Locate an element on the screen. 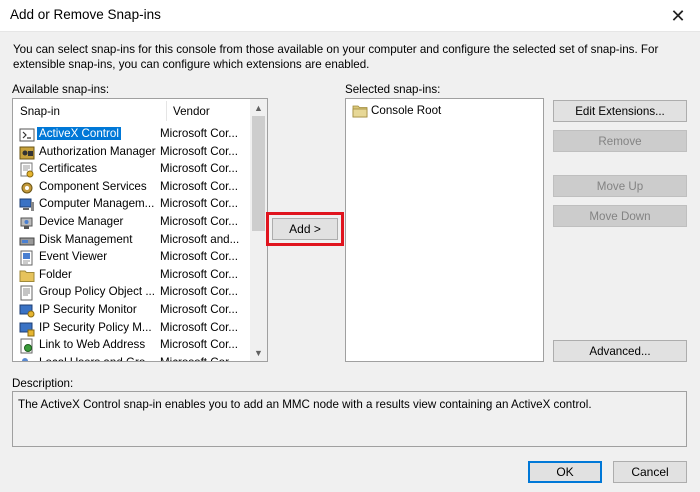 This screenshot has height=492, width=700. authorization-manager-icon is located at coordinates (27, 153).